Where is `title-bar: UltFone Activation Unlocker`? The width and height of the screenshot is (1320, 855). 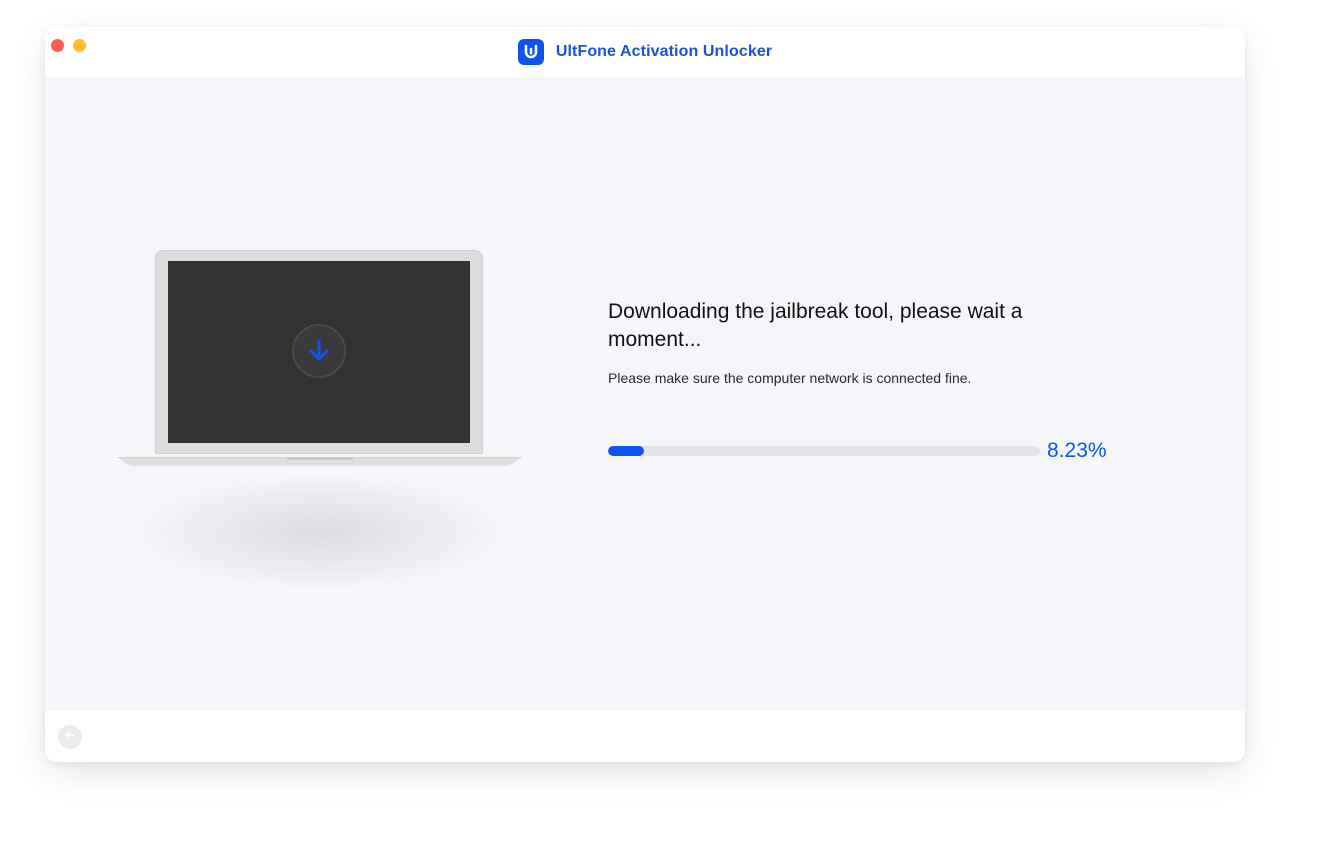
title-bar: UltFone Activation Unlocker is located at coordinates (645, 52).